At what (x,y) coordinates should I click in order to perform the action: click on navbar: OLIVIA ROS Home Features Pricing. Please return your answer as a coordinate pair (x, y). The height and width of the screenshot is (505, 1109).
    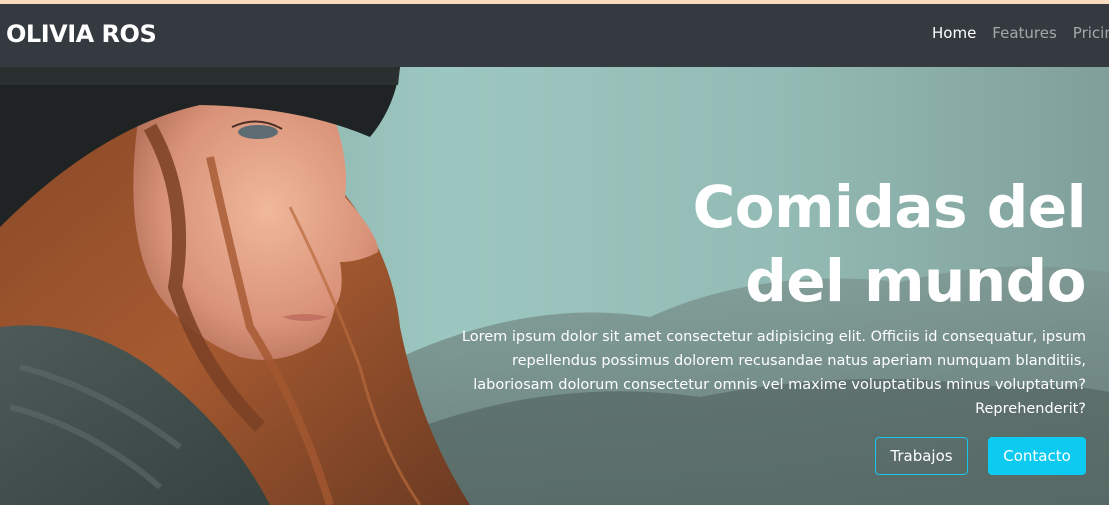
    Looking at the image, I should click on (554, 35).